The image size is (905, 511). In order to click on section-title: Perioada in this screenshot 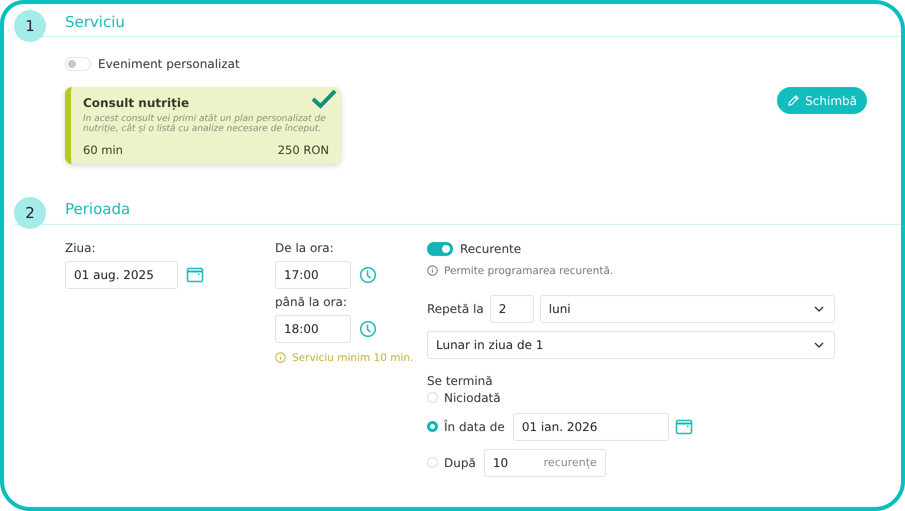, I will do `click(97, 209)`.